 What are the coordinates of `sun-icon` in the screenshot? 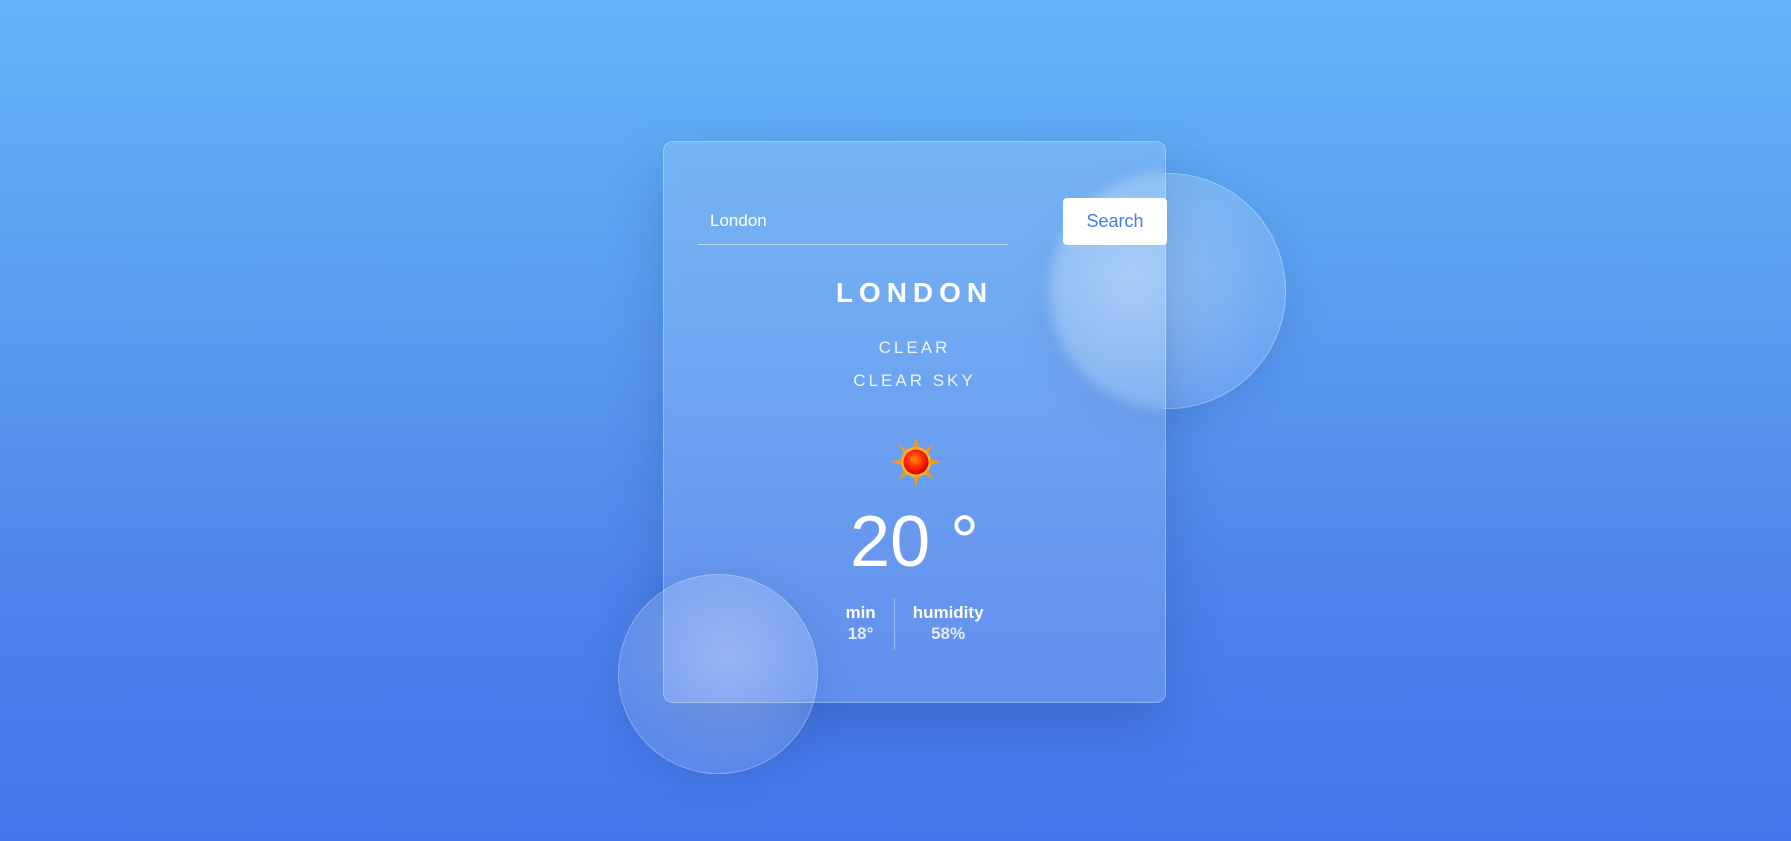 It's located at (916, 462).